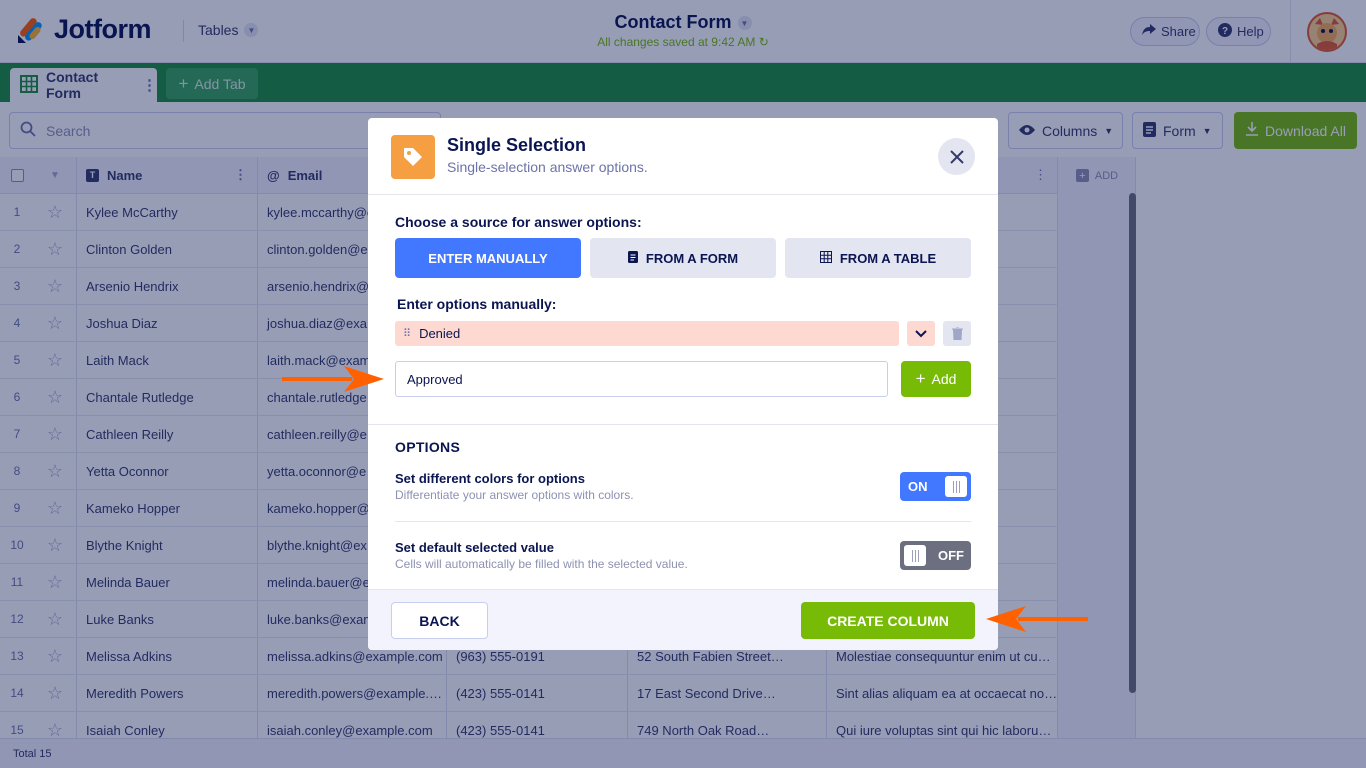 The image size is (1366, 768). I want to click on modal-subtitle: Single-selection answer options., so click(547, 167).